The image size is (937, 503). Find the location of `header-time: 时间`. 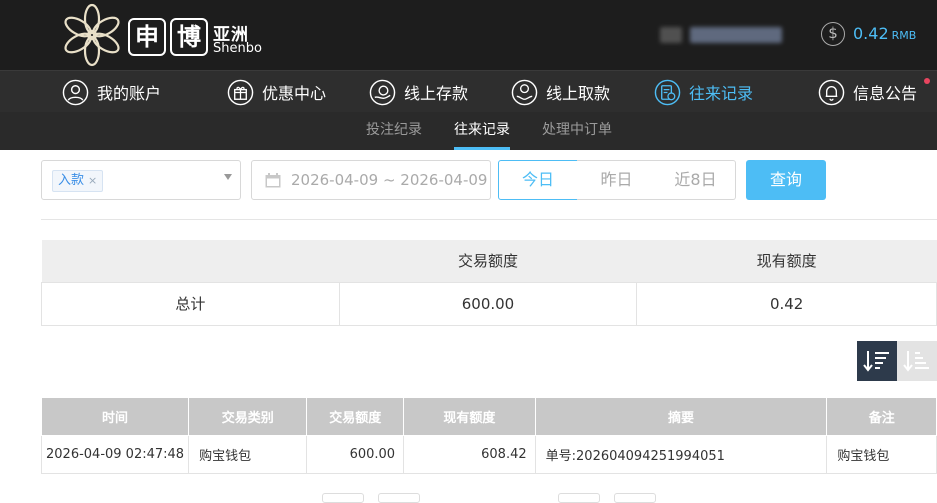

header-time: 时间 is located at coordinates (115, 416).